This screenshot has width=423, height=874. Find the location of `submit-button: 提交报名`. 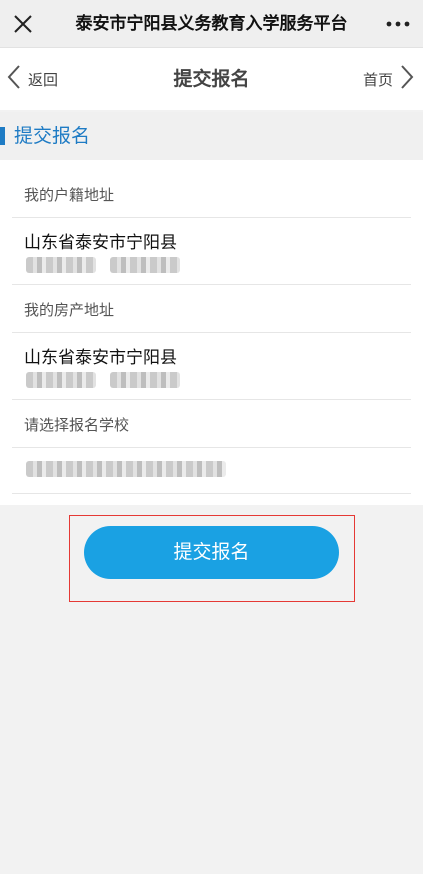

submit-button: 提交报名 is located at coordinates (211, 552).